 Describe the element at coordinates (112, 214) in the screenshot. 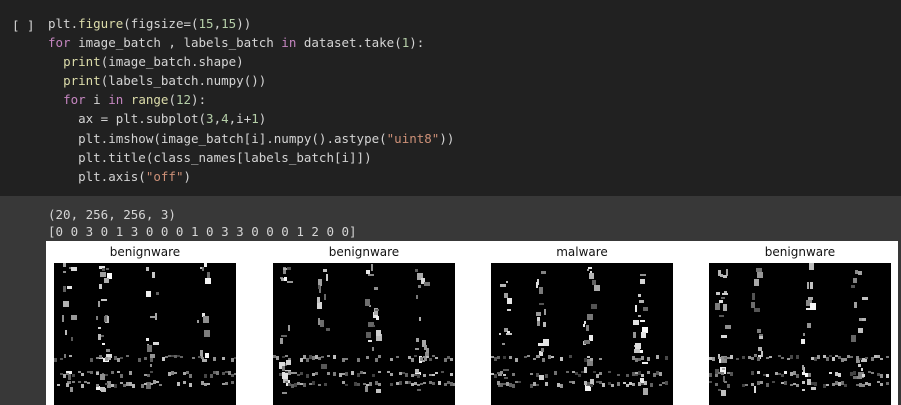

I see `stdout-shape-line: (20, 256, 256, 3)` at that location.